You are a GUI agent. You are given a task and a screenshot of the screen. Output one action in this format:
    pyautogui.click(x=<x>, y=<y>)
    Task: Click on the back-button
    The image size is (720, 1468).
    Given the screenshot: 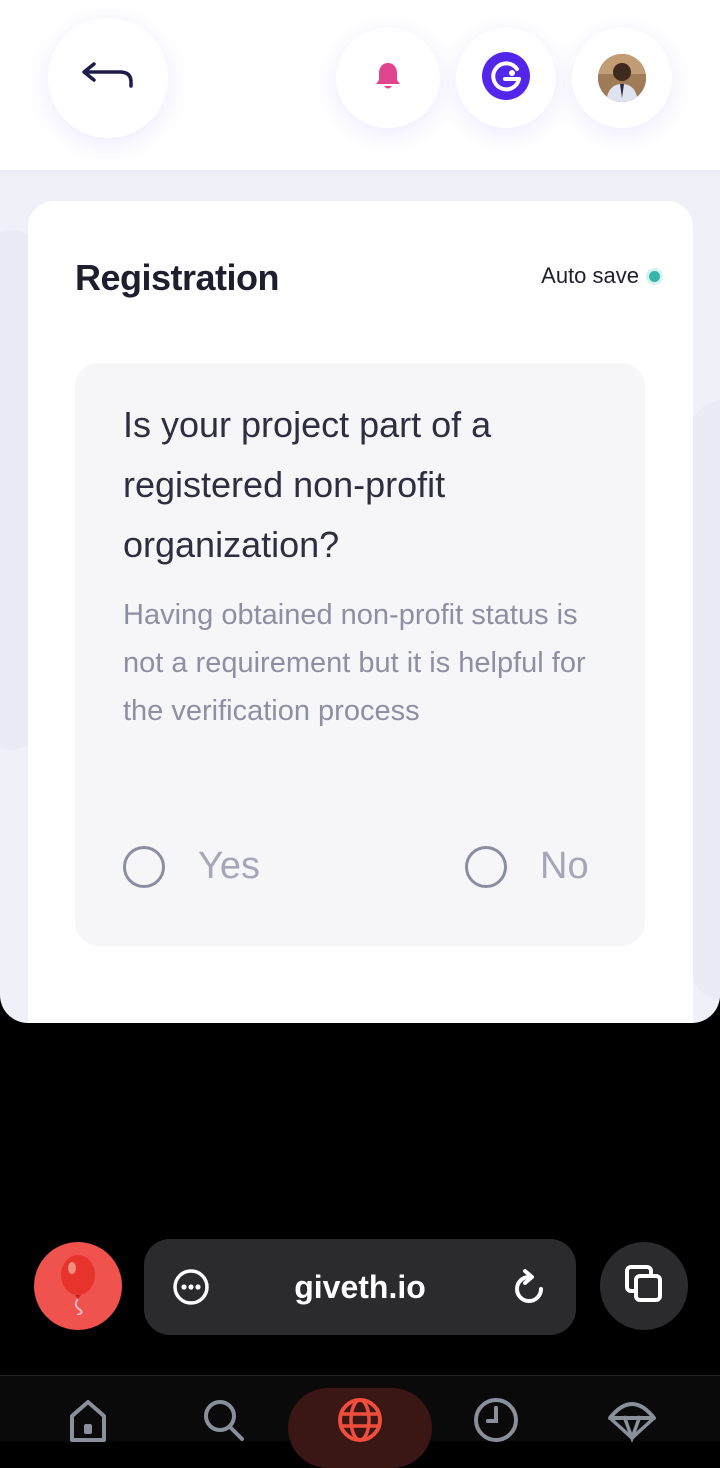 What is the action you would take?
    pyautogui.click(x=108, y=78)
    